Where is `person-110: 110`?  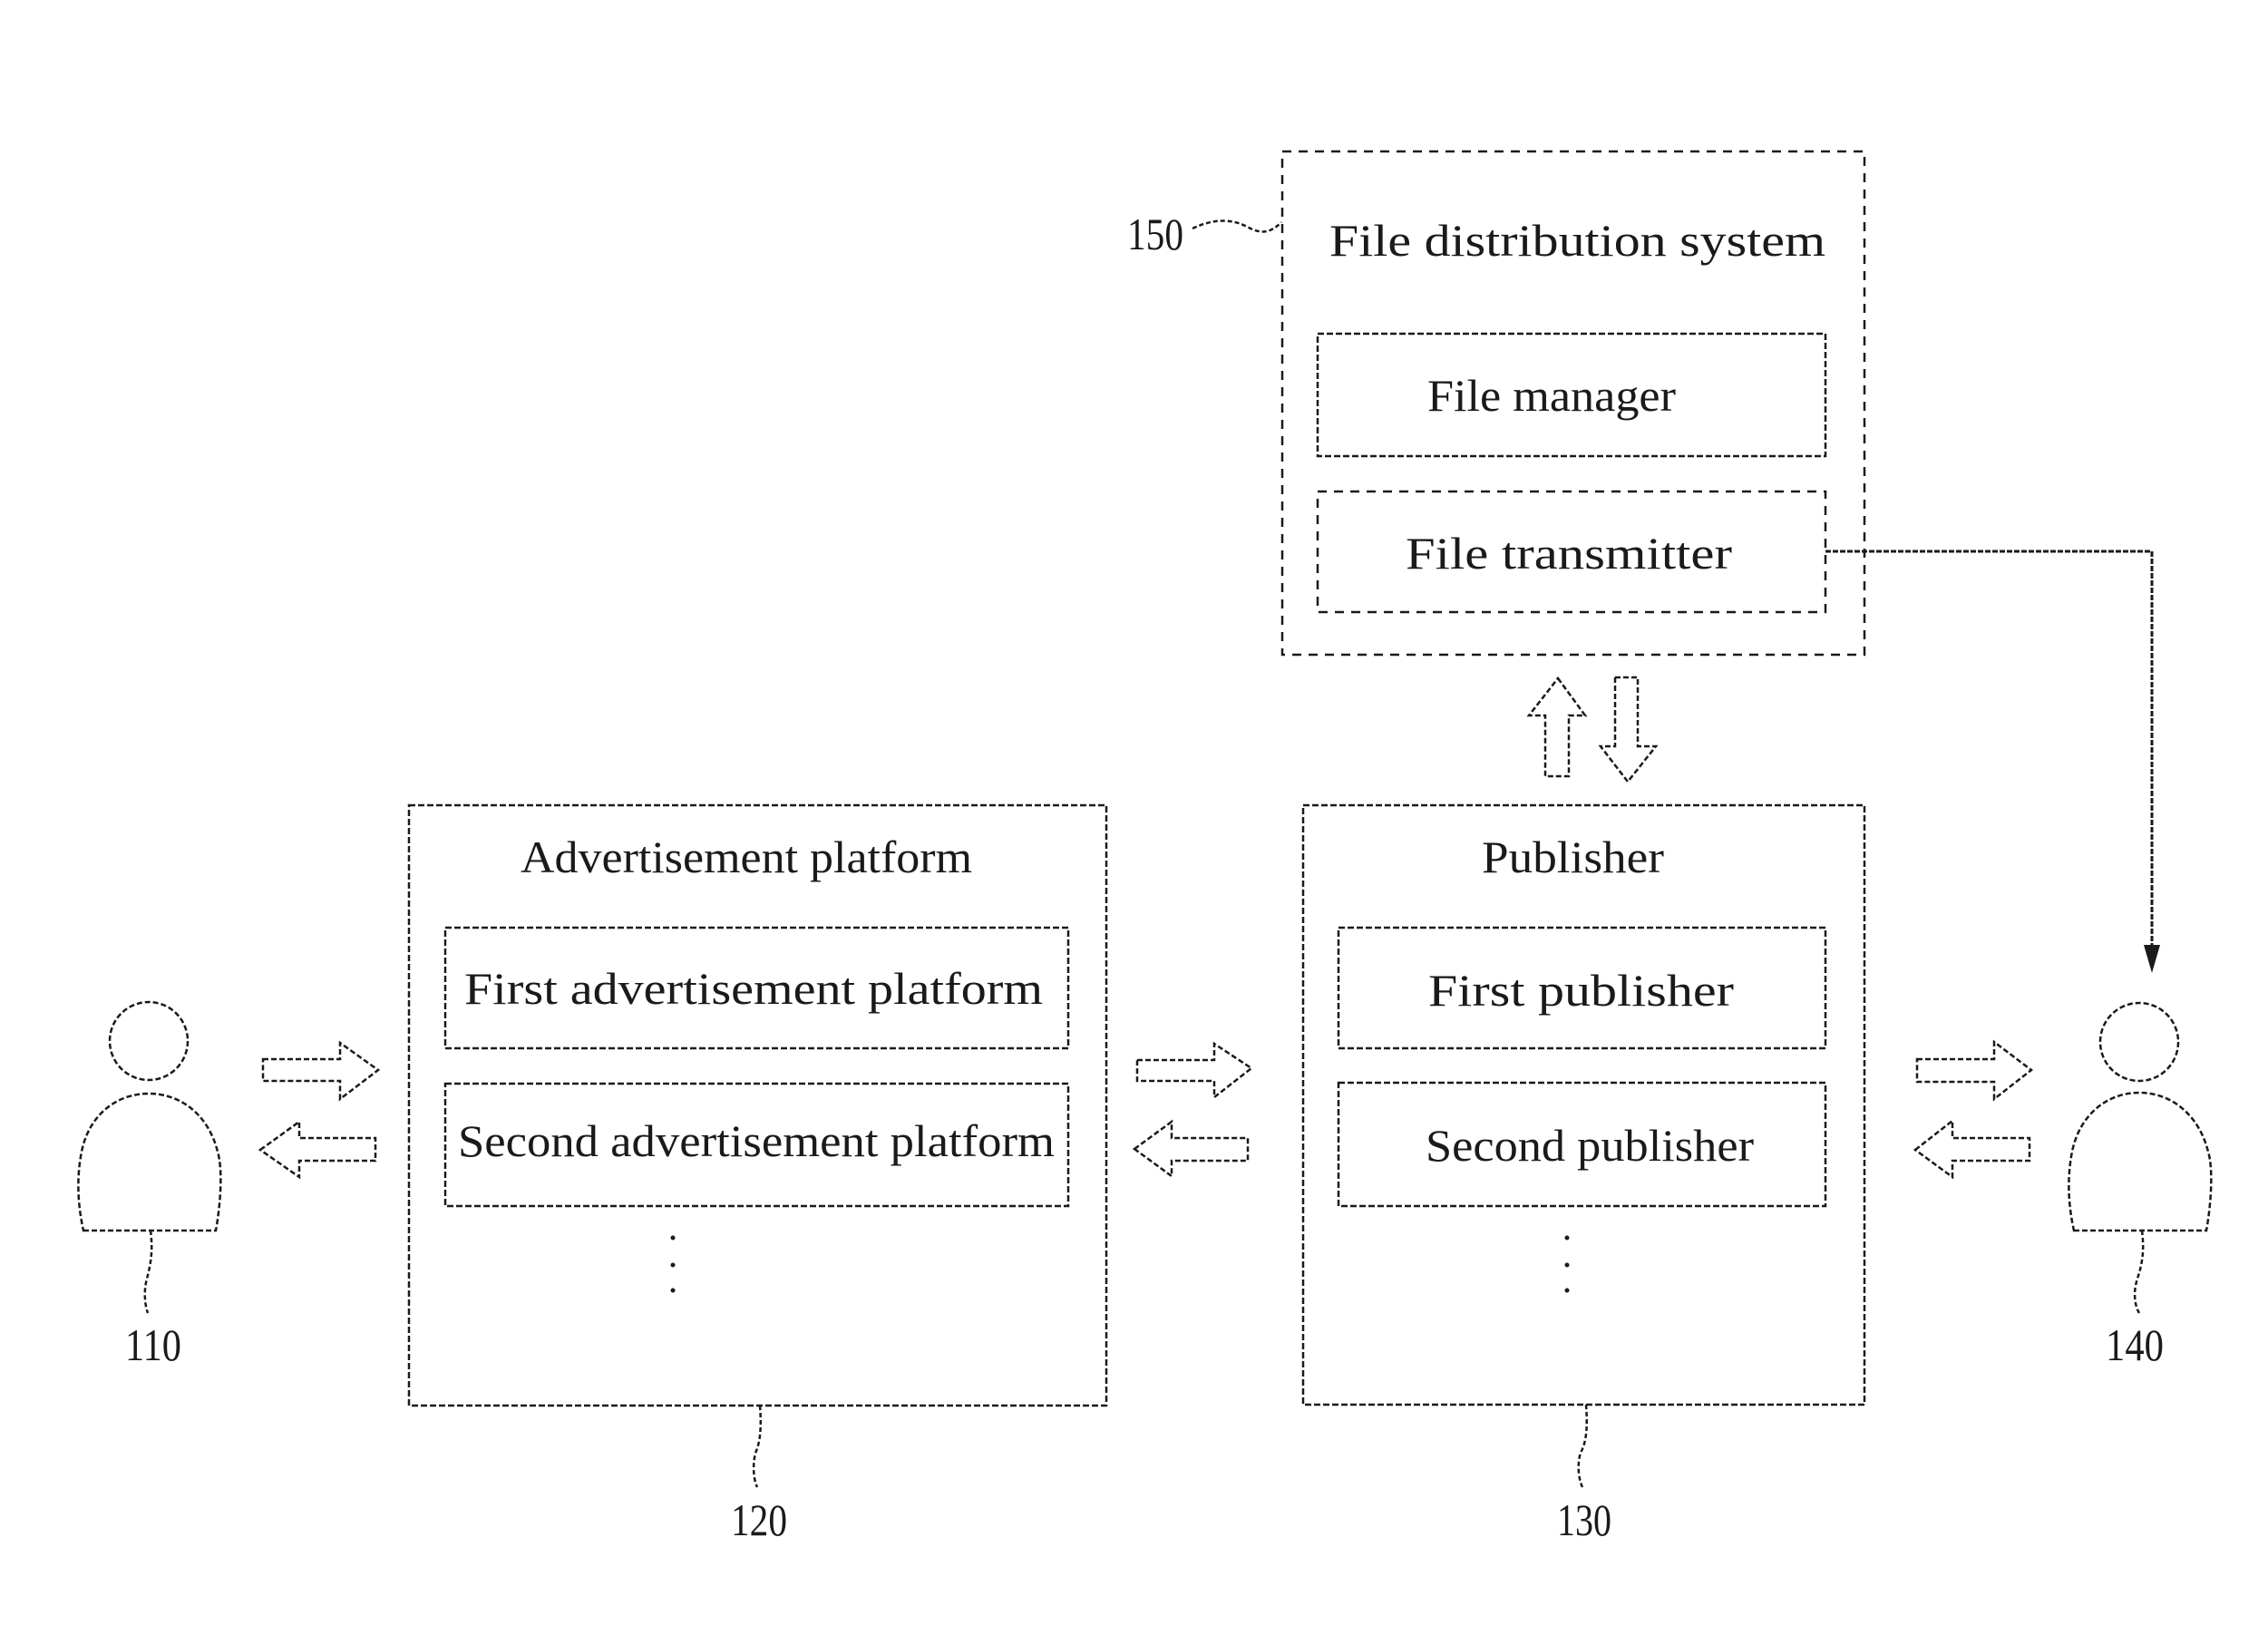 person-110: 110 is located at coordinates (149, 1185).